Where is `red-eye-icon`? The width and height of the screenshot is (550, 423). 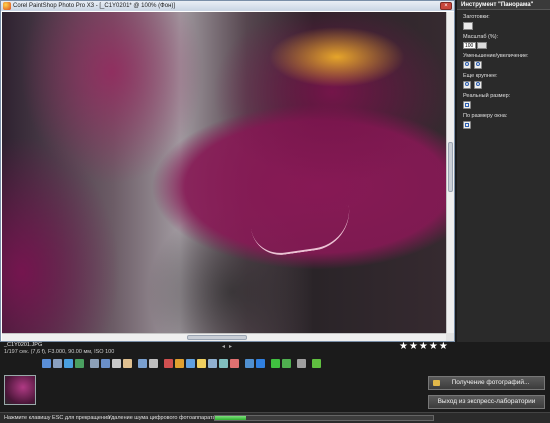
red-eye-icon is located at coordinates (168, 363).